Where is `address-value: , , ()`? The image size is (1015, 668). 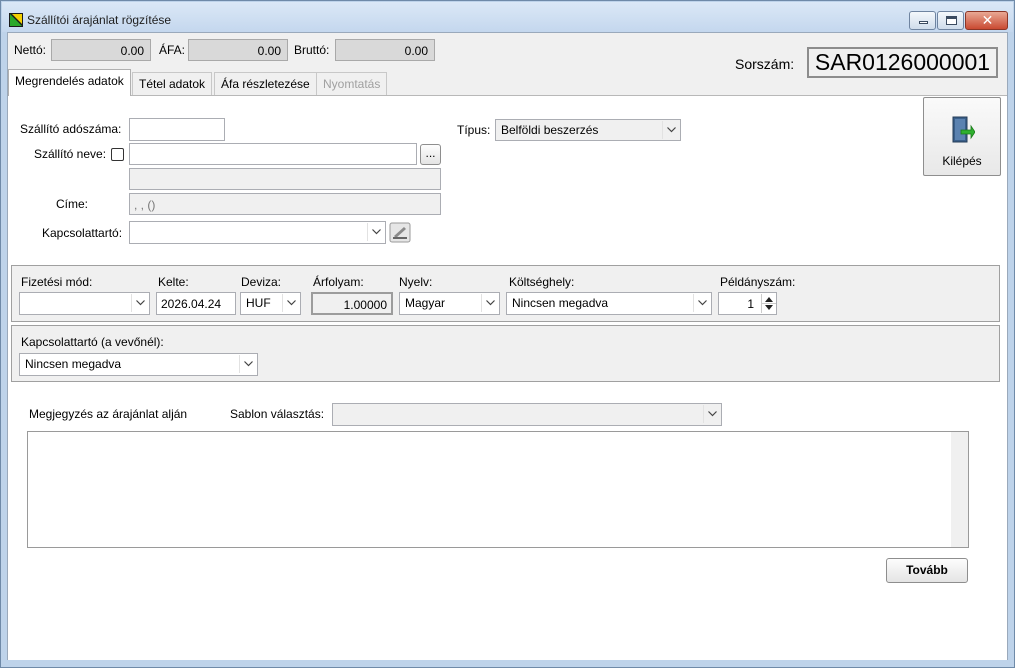
address-value: , , () is located at coordinates (285, 204).